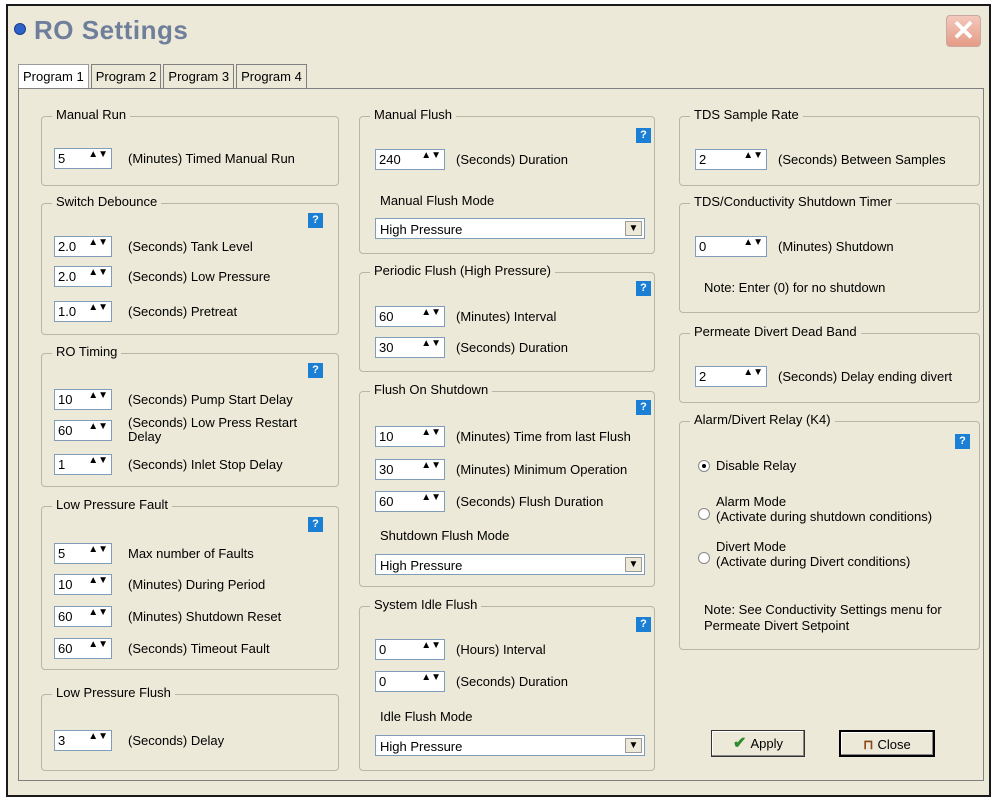 Image resolution: width=997 pixels, height=803 pixels. What do you see at coordinates (758, 743) in the screenshot?
I see `apply-button: ✔ Apply` at bounding box center [758, 743].